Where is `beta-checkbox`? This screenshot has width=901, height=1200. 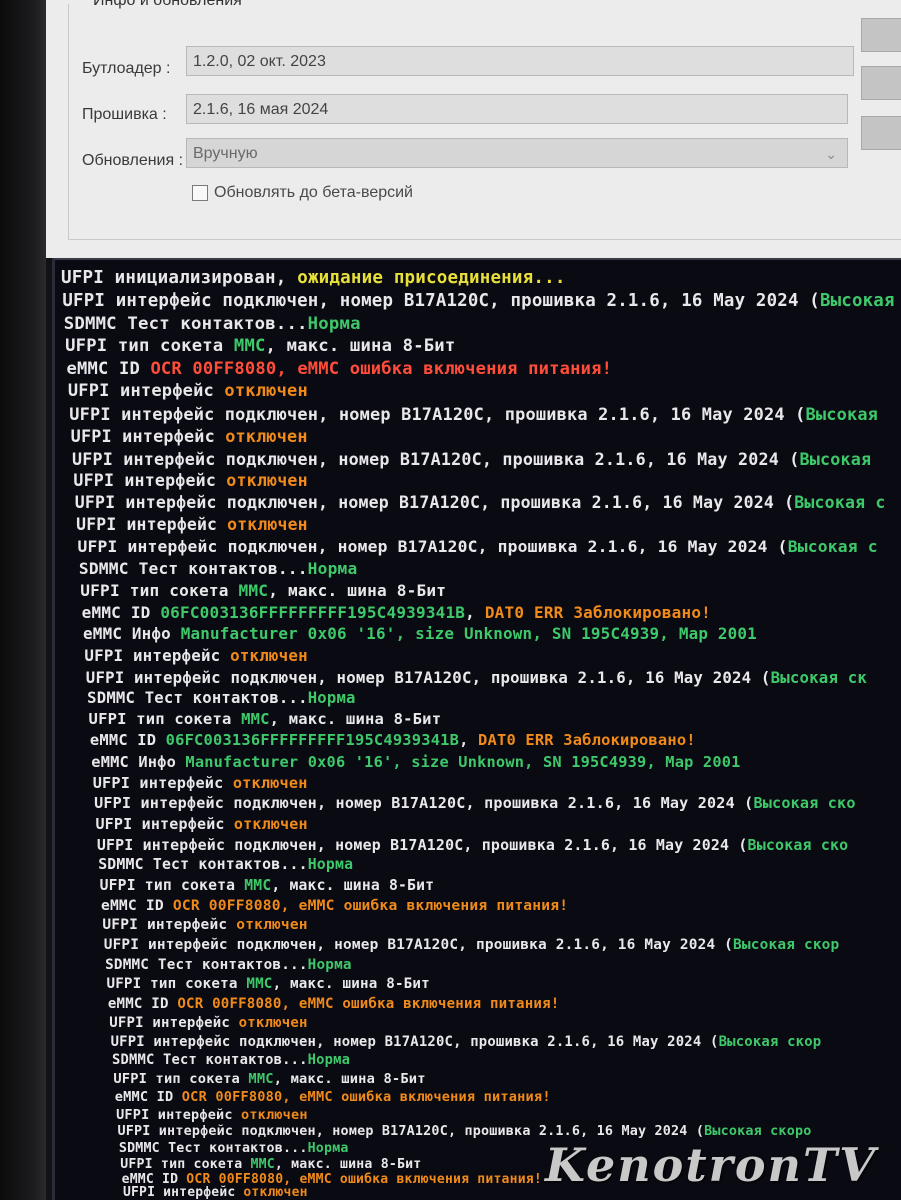
beta-checkbox is located at coordinates (200, 193).